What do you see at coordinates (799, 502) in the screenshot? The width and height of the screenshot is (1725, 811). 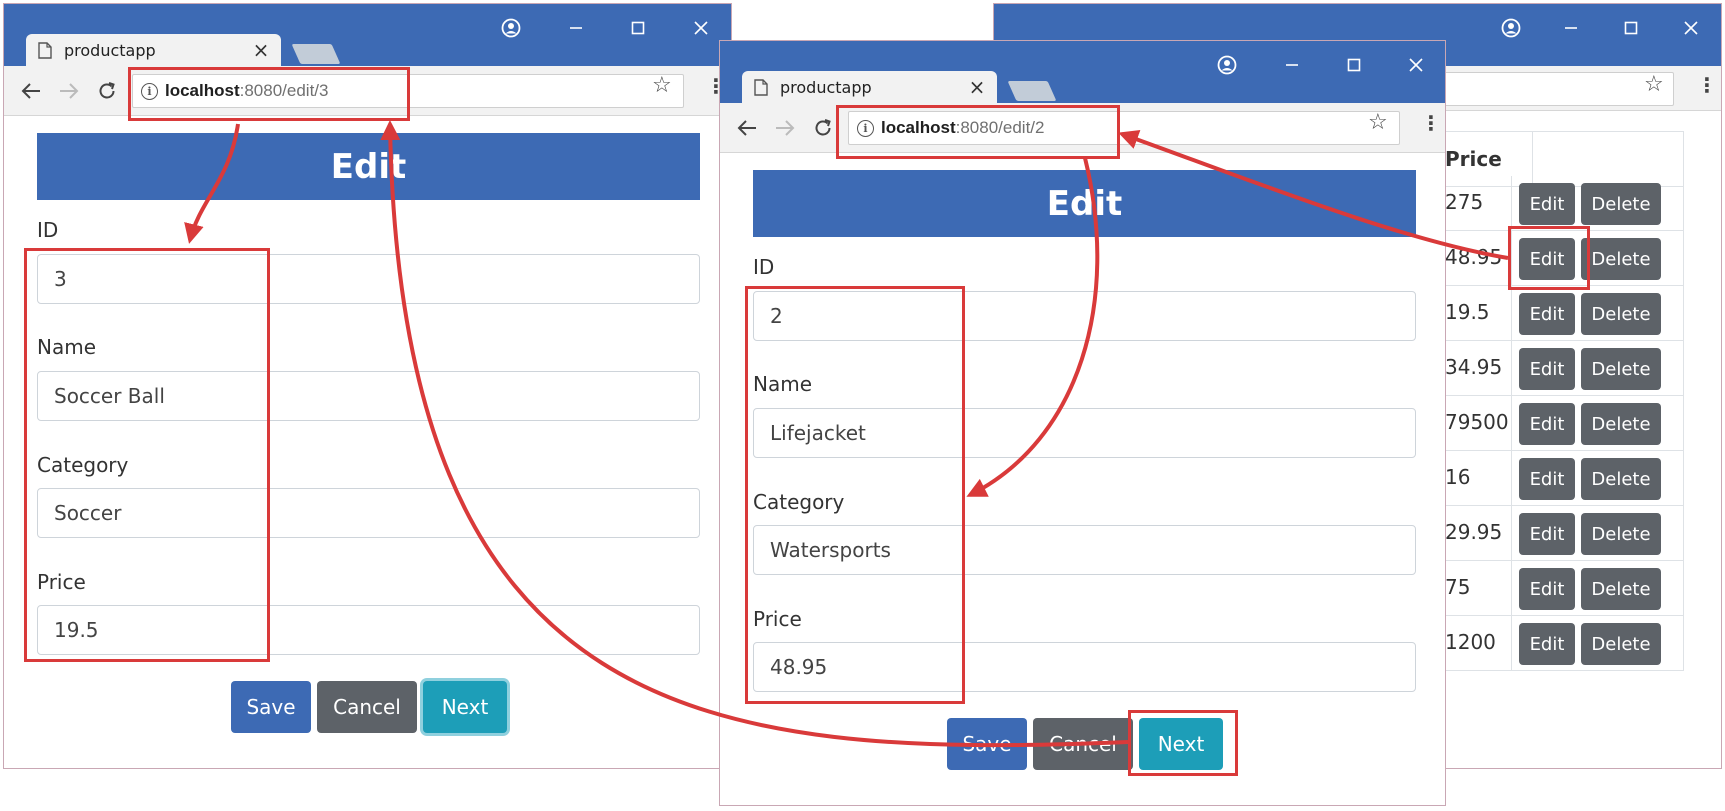 I see `category-label: Category` at bounding box center [799, 502].